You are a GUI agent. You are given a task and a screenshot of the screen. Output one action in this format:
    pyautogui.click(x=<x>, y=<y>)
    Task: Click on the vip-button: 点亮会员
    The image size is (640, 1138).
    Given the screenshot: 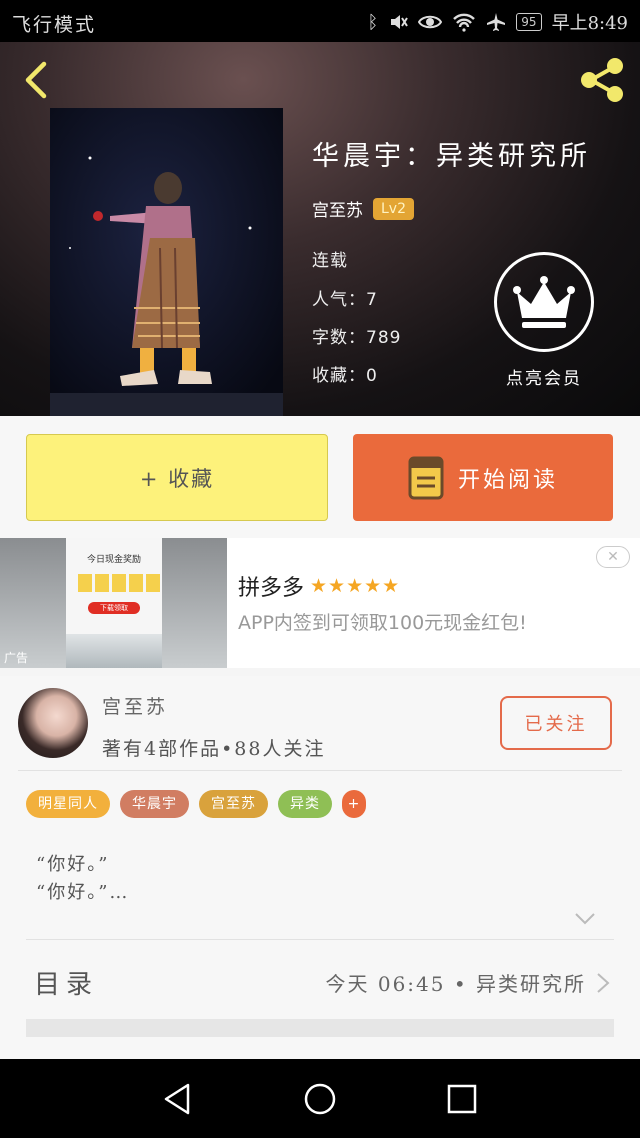 What is the action you would take?
    pyautogui.click(x=544, y=320)
    